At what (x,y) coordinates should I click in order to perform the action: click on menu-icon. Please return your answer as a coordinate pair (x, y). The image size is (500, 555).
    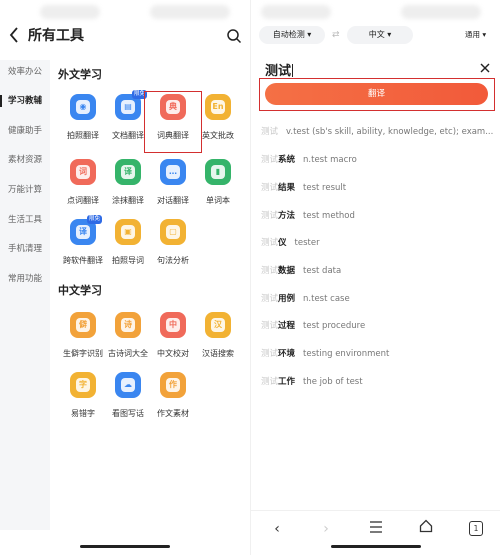
    Looking at the image, I should click on (376, 529).